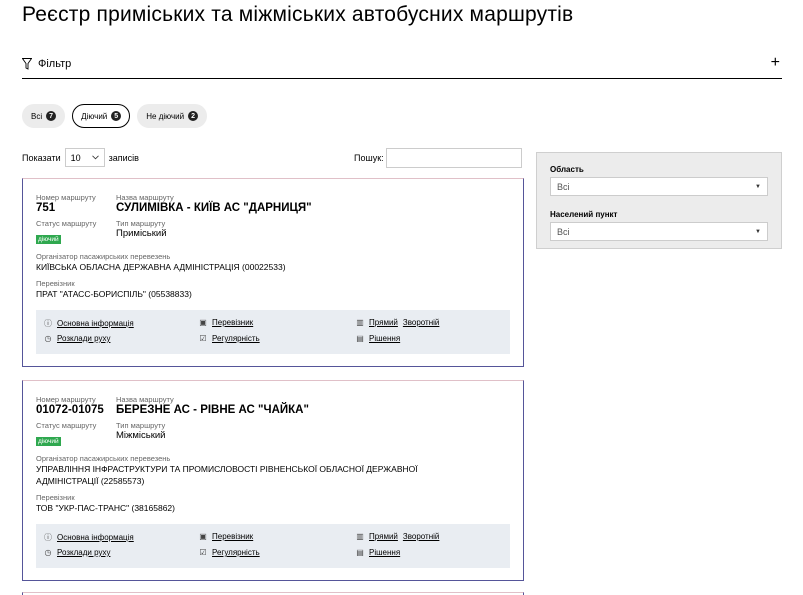 This screenshot has width=803, height=595. What do you see at coordinates (453, 158) in the screenshot?
I see `search-input` at bounding box center [453, 158].